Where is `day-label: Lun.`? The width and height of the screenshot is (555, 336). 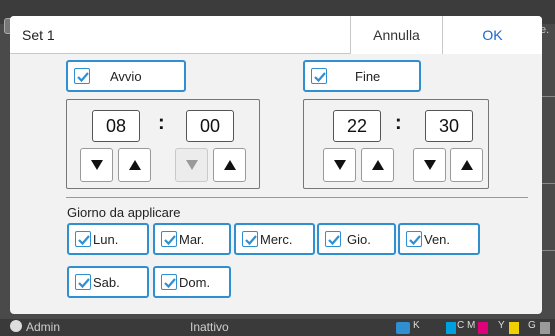 day-label: Lun. is located at coordinates (106, 239).